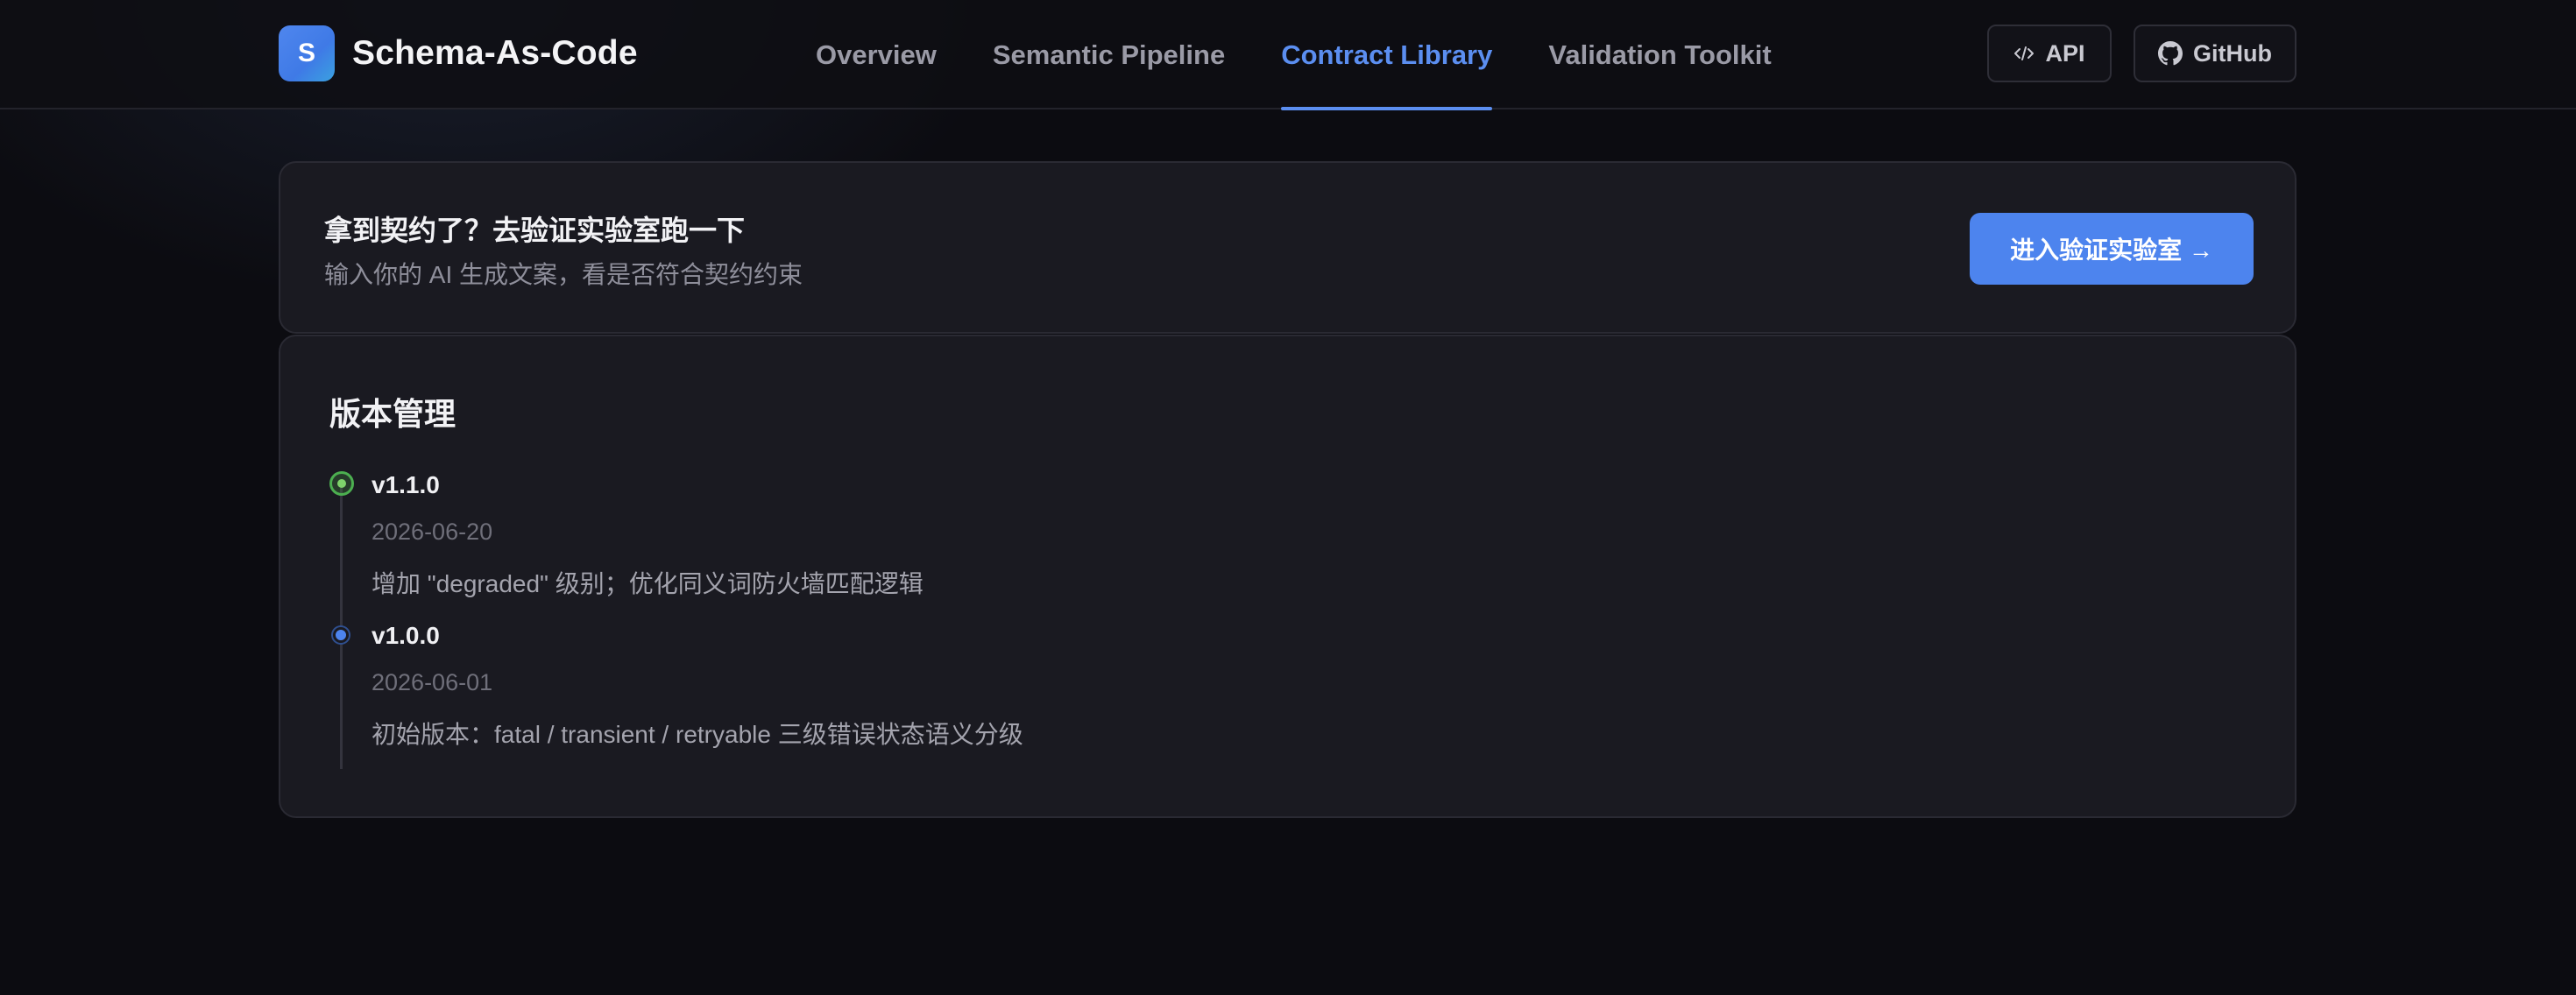 This screenshot has width=2576, height=995. Describe the element at coordinates (341, 483) in the screenshot. I see `current-version-dot-icon` at that location.